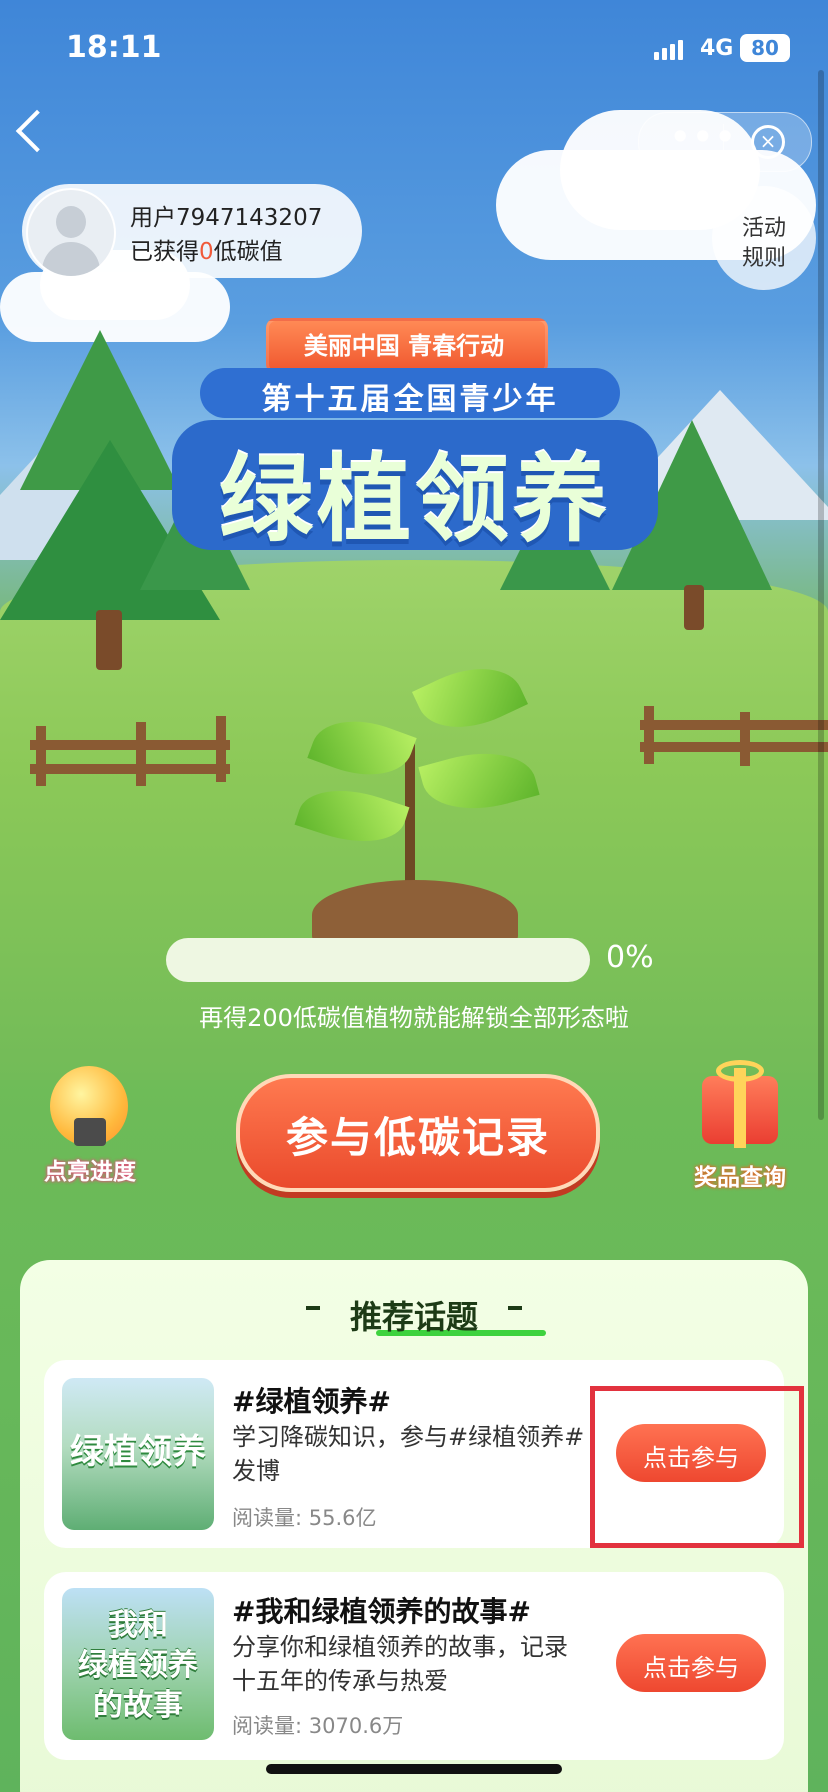 This screenshot has height=1792, width=828. Describe the element at coordinates (226, 218) in the screenshot. I see `user-name: 用户7947143207` at that location.